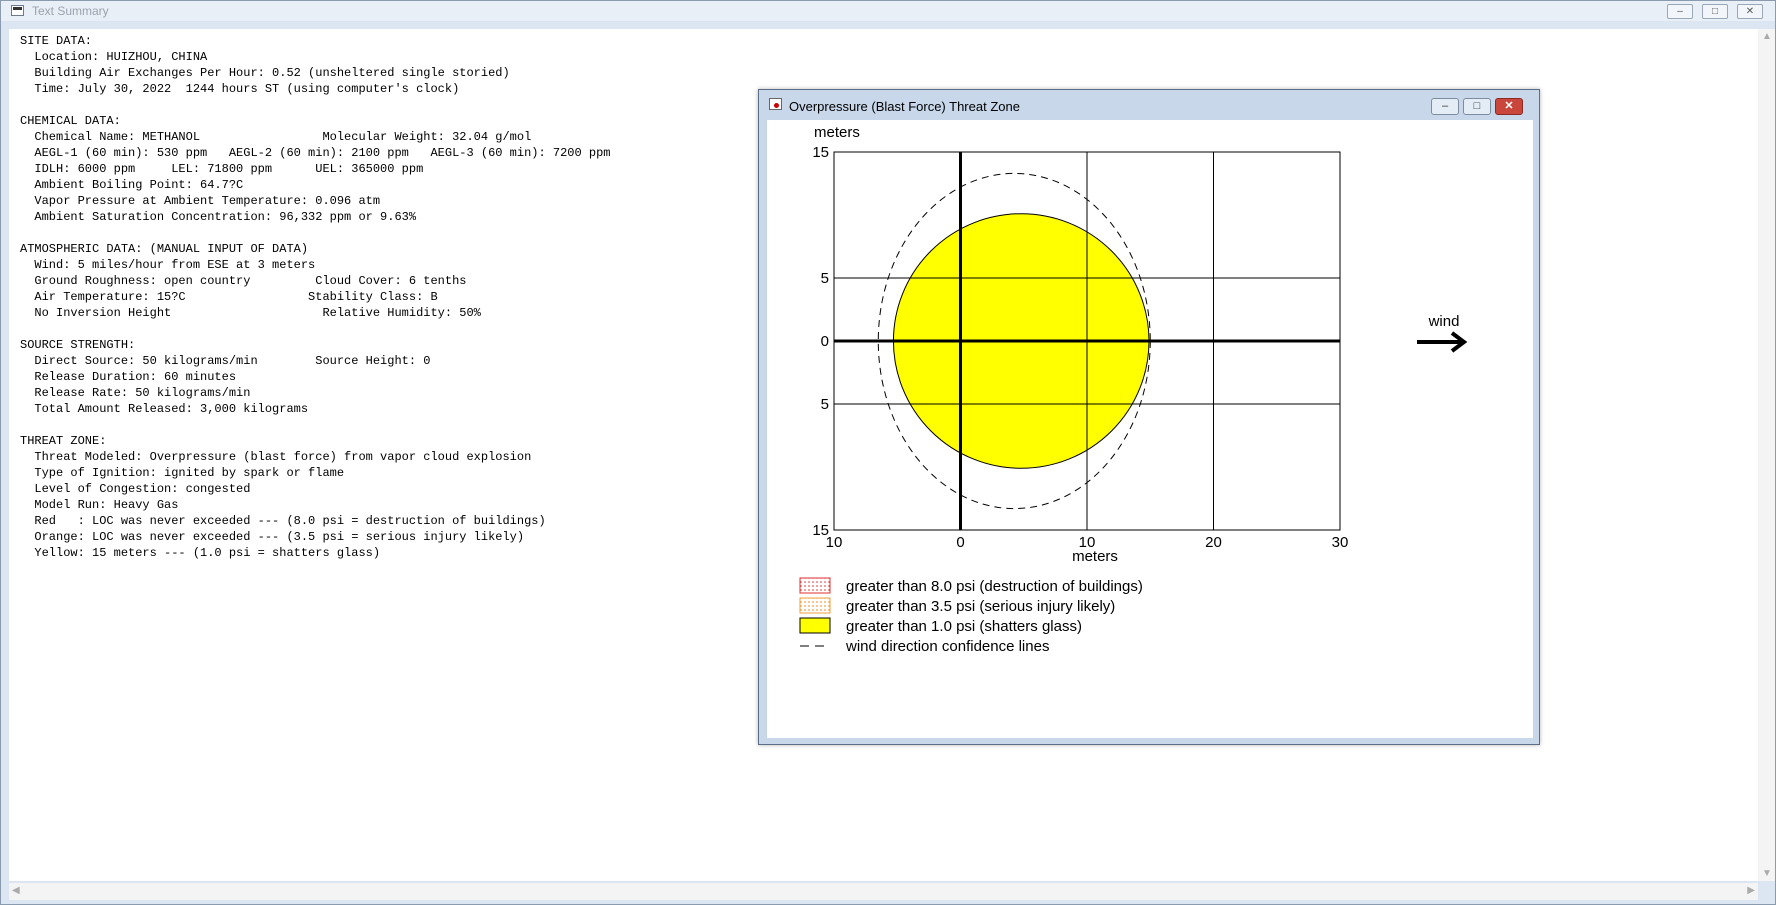  I want to click on main-titlebar: Text Summary – □ ✕, so click(888, 11).